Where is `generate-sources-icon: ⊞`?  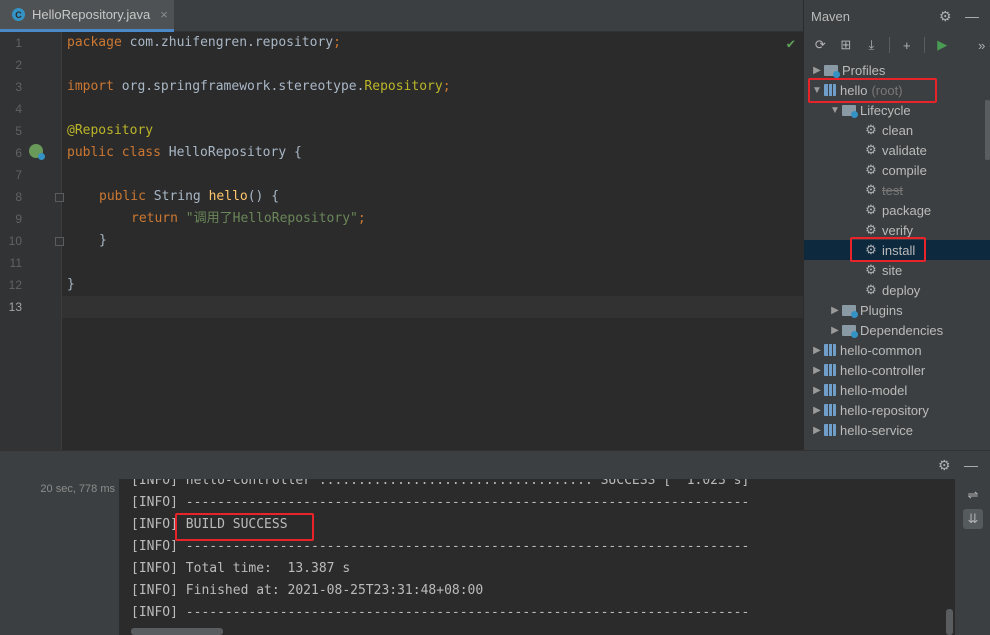 generate-sources-icon: ⊞ is located at coordinates (846, 45).